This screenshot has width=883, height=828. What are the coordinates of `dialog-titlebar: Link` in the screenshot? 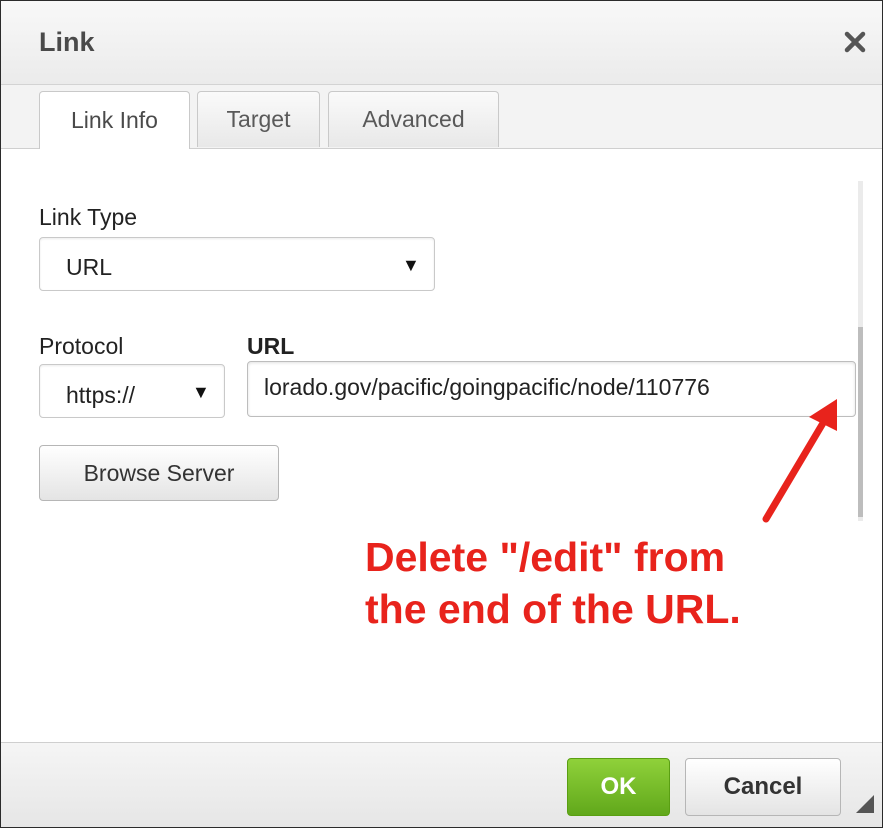 It's located at (441, 43).